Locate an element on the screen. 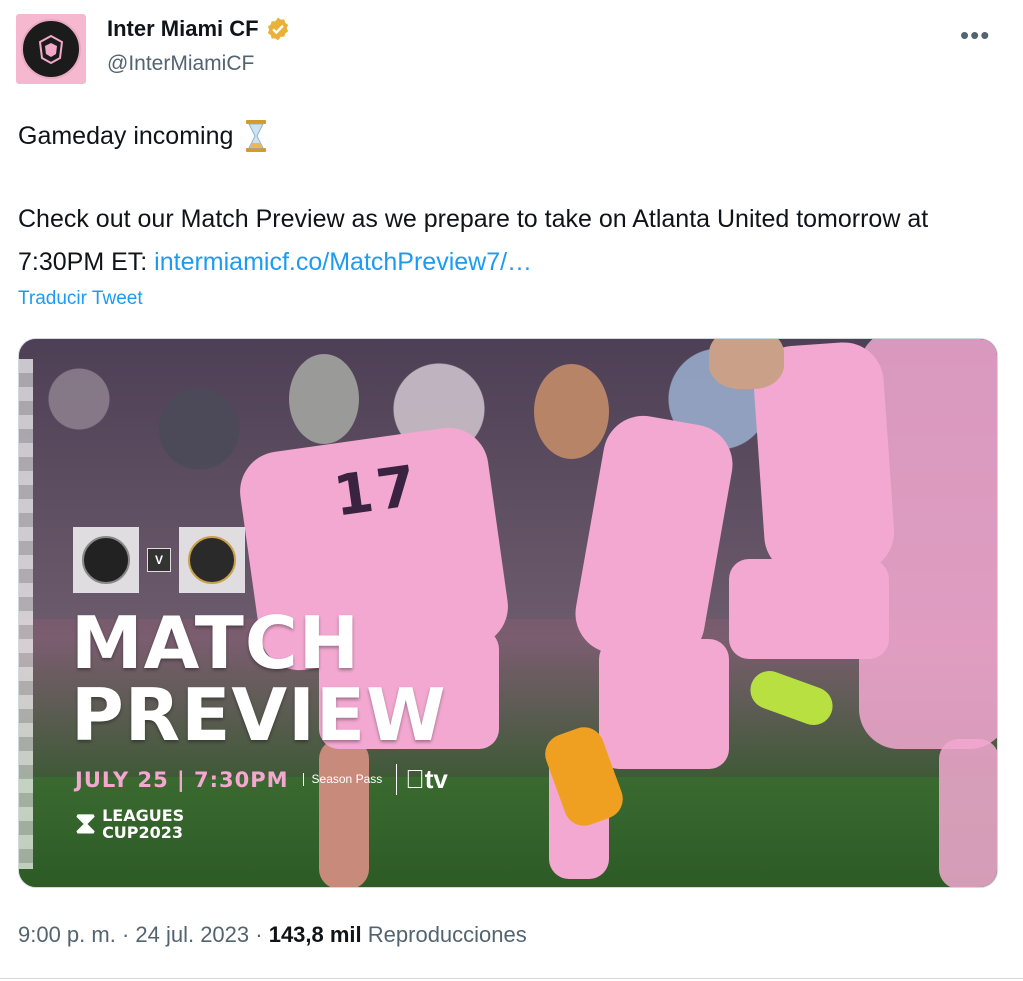 Image resolution: width=1023 pixels, height=981 pixels. match-date: JULY 25 | 7:30PM is located at coordinates (182, 779).